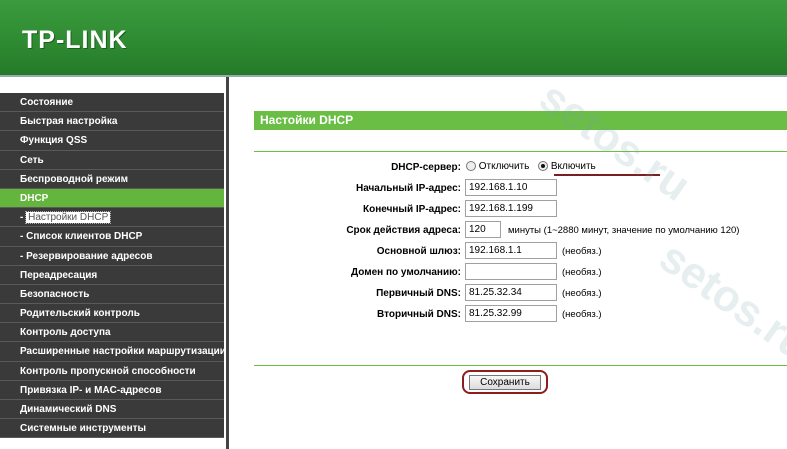 The width and height of the screenshot is (787, 449). I want to click on page-title: Настойки DHCP, so click(520, 120).